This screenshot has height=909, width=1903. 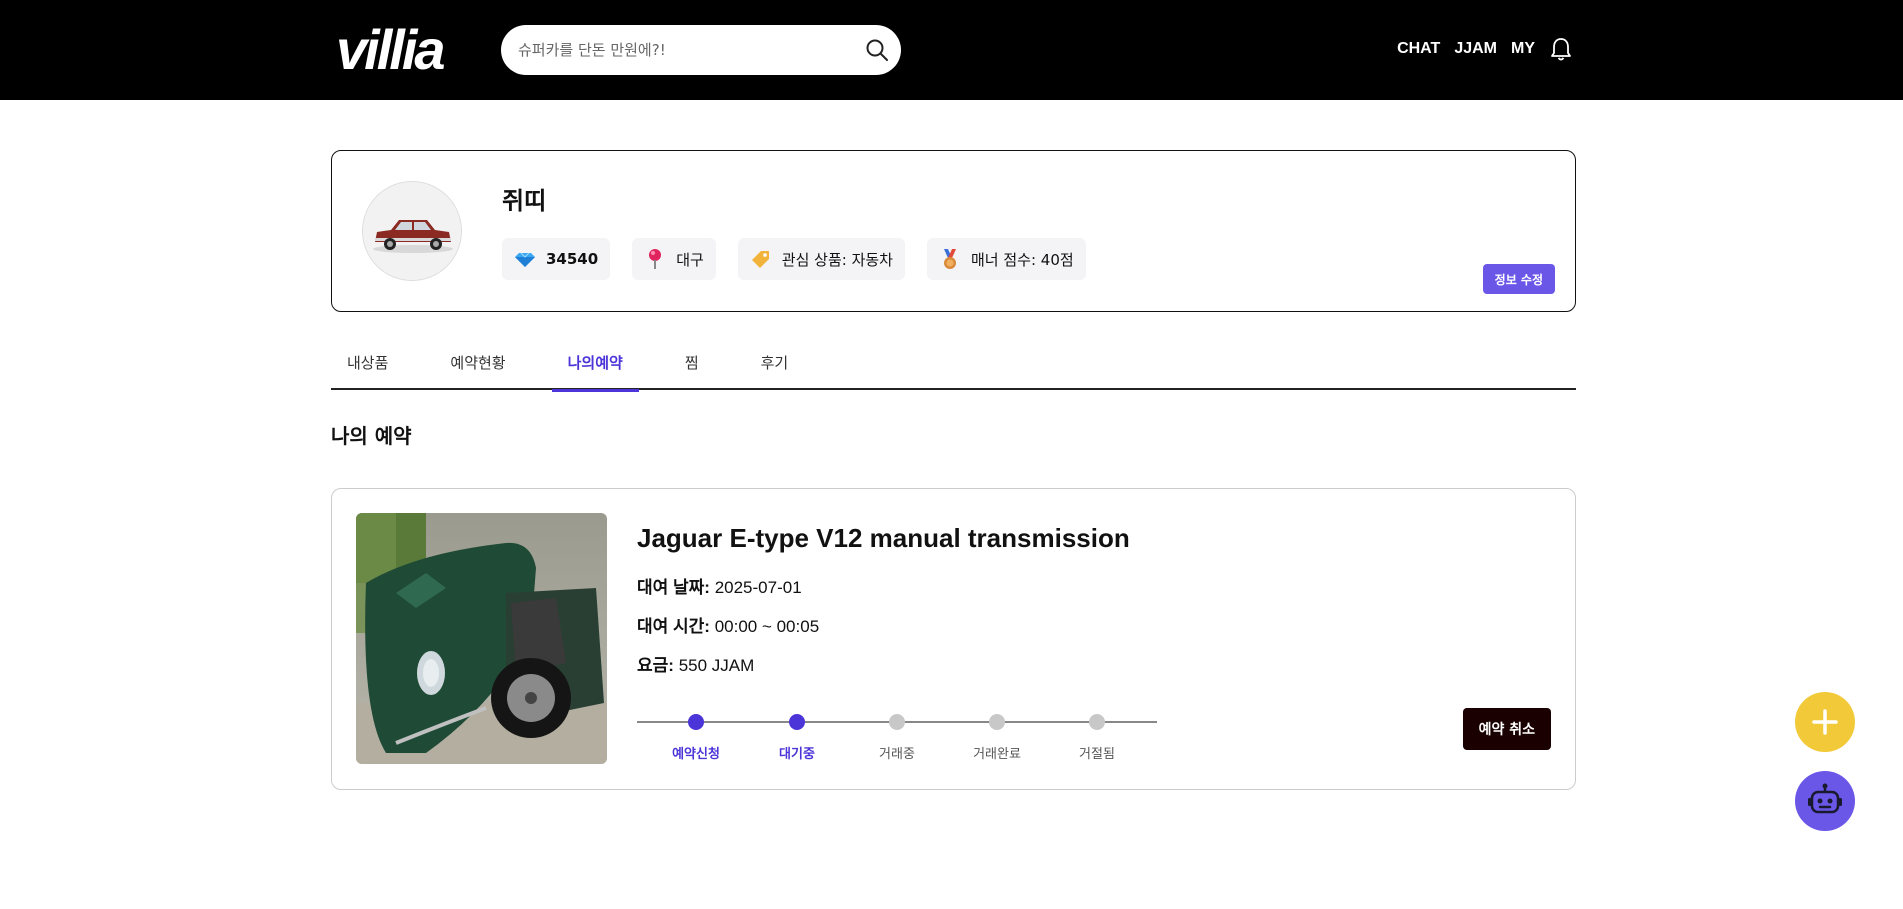 I want to click on points-chip: 34540, so click(x=556, y=259).